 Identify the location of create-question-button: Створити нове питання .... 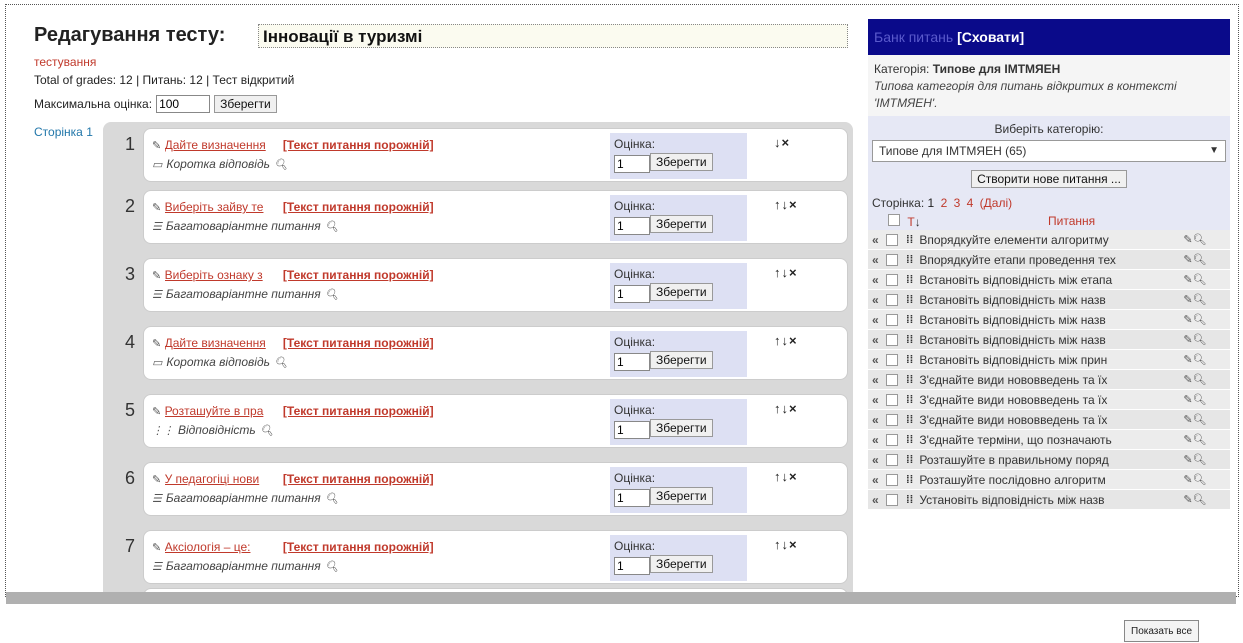
(1049, 179).